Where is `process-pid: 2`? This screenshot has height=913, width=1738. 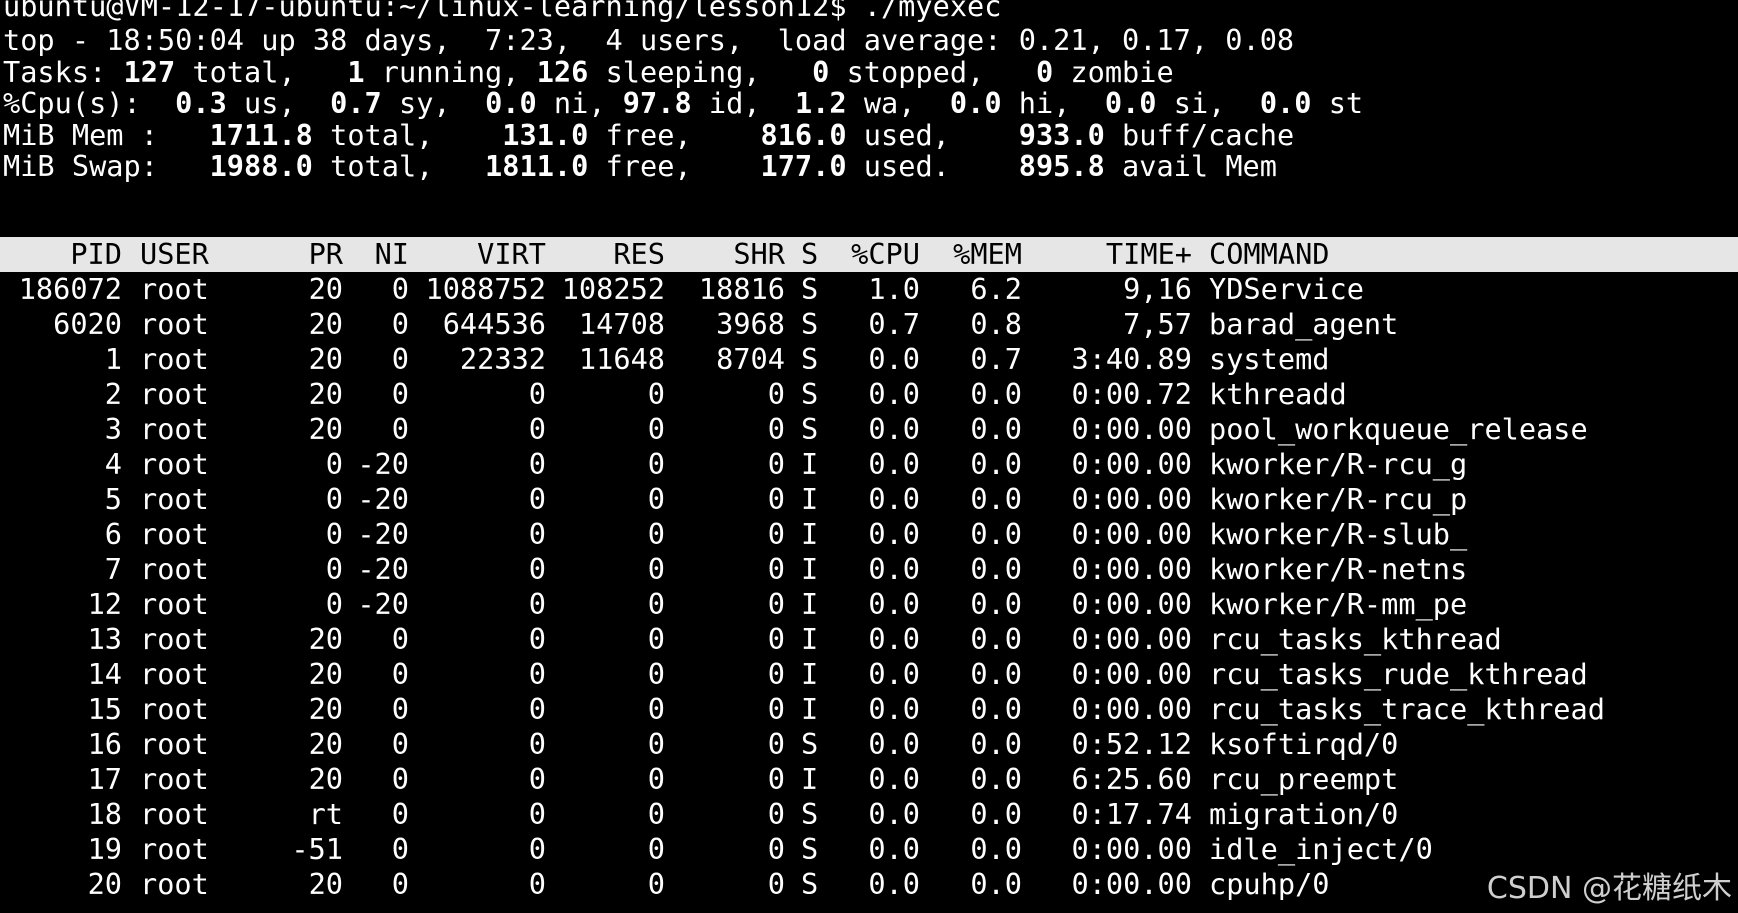 process-pid: 2 is located at coordinates (113, 394).